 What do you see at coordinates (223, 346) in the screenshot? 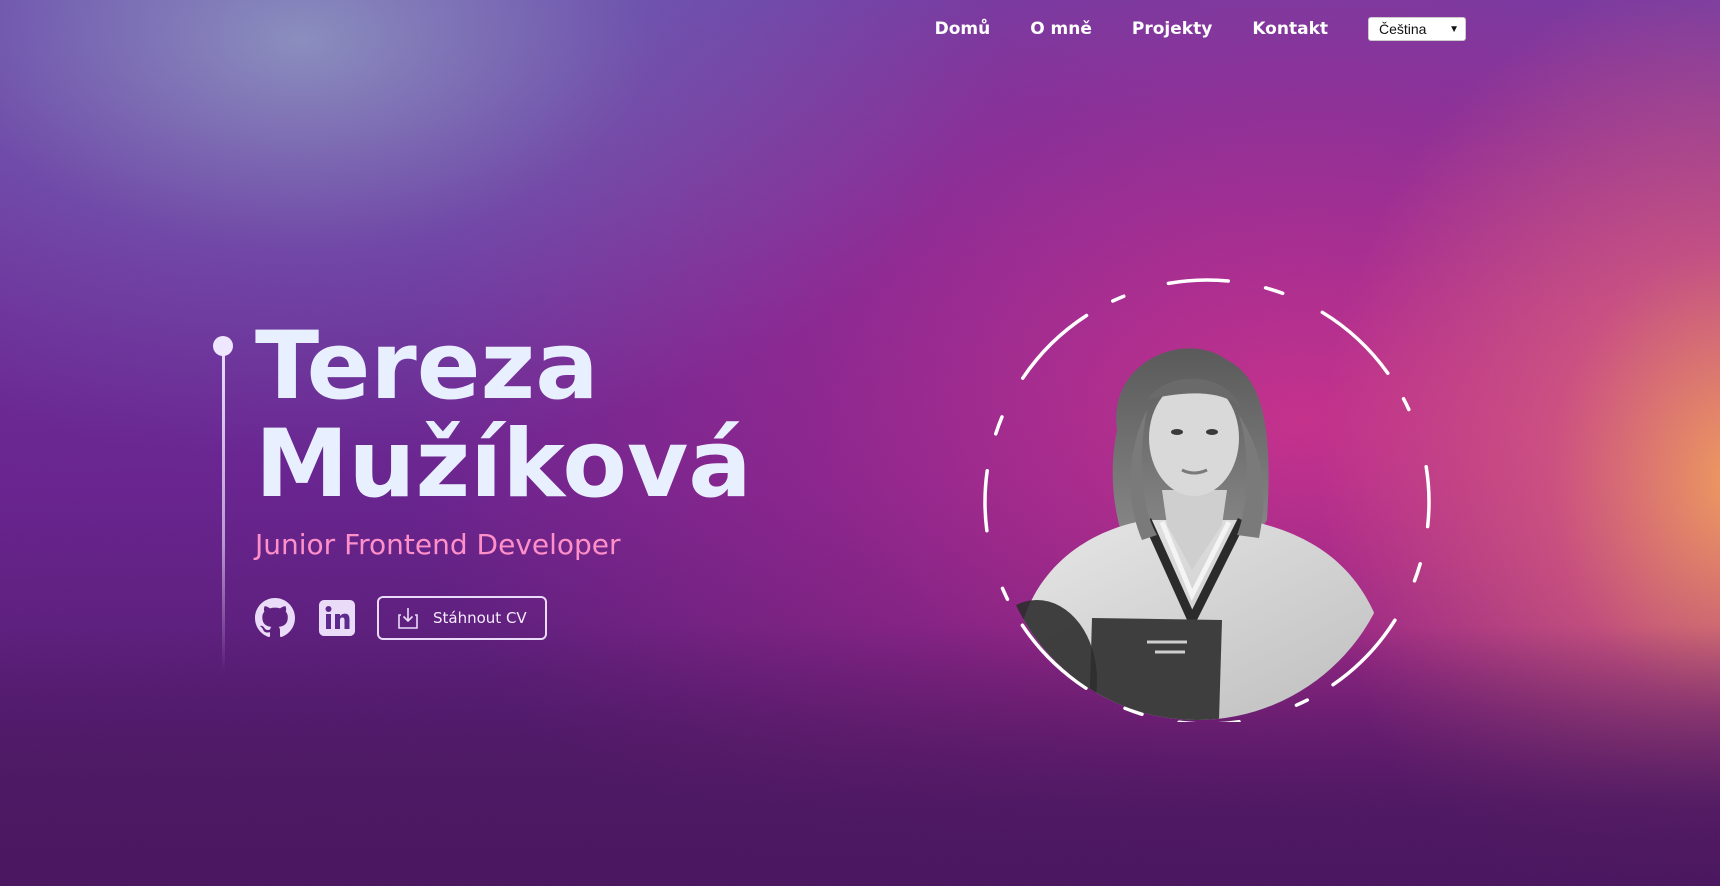
I see `hero-timeline-dot` at bounding box center [223, 346].